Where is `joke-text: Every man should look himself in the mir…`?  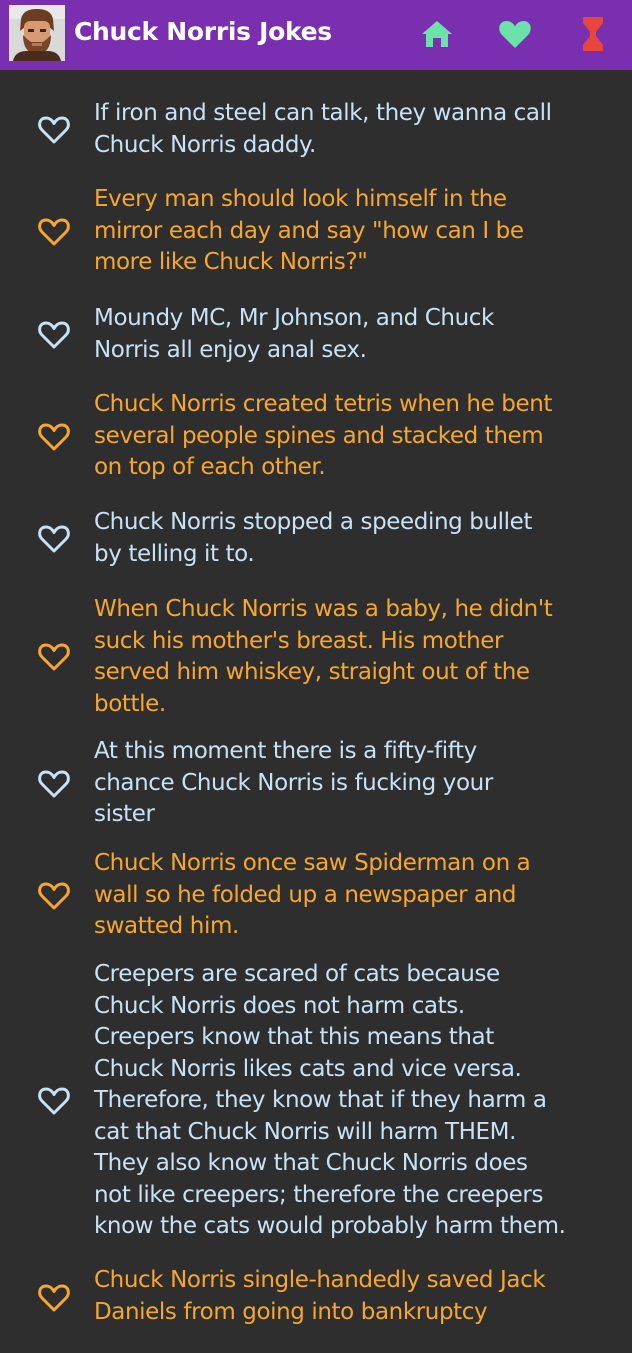
joke-text: Every man should look himself in the mir… is located at coordinates (309, 230).